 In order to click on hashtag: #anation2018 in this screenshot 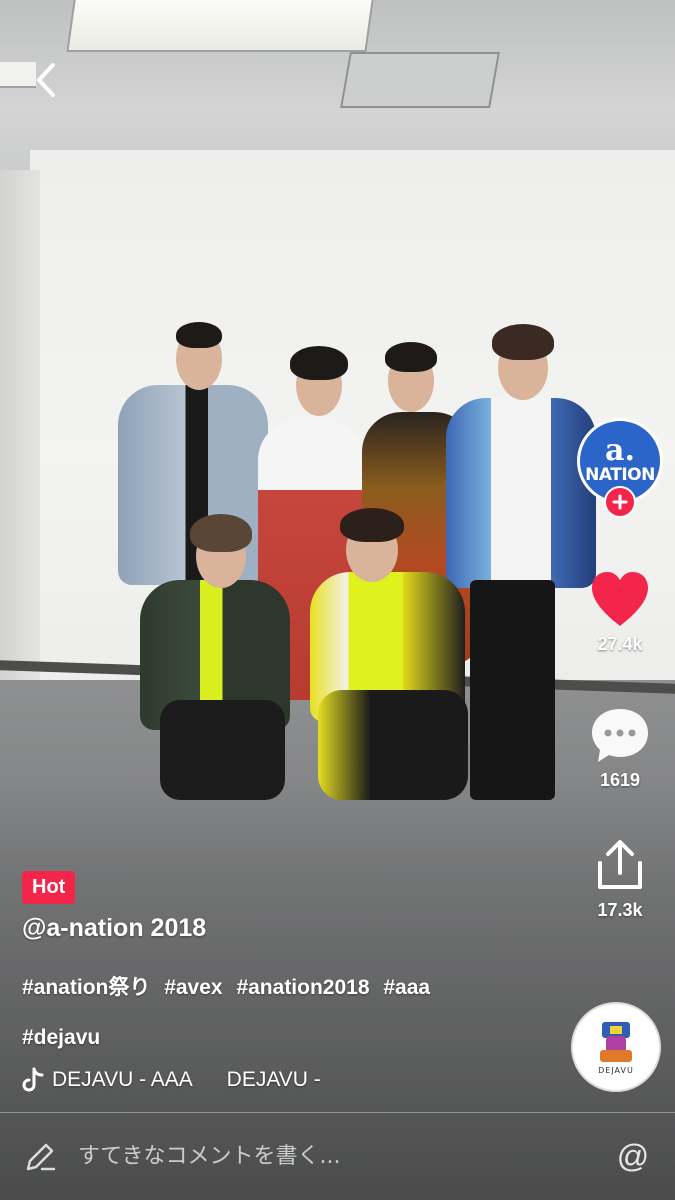, I will do `click(302, 987)`.